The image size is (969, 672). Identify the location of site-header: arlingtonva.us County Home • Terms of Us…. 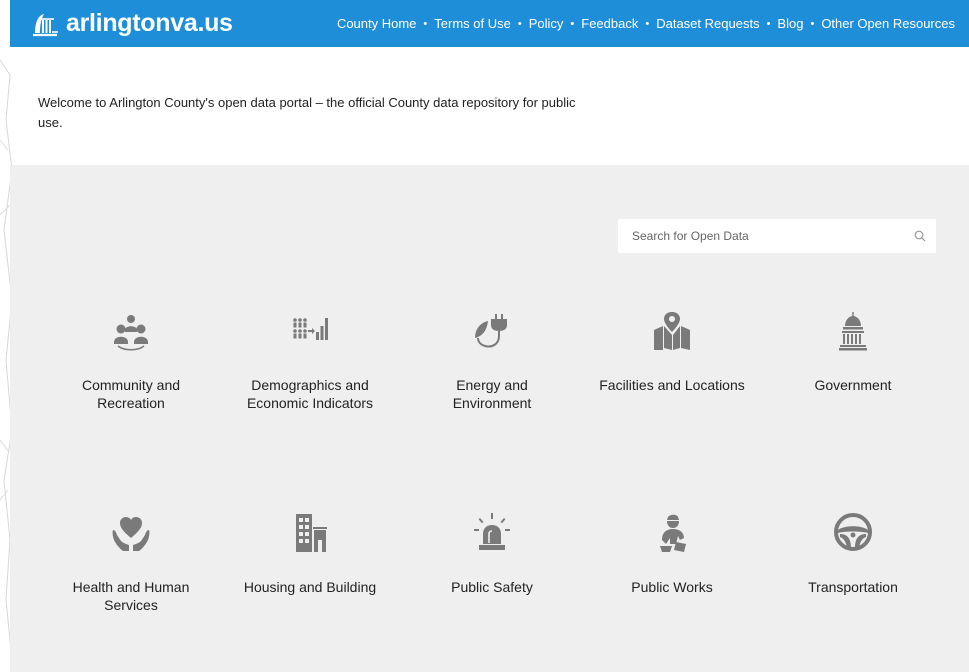
(489, 23).